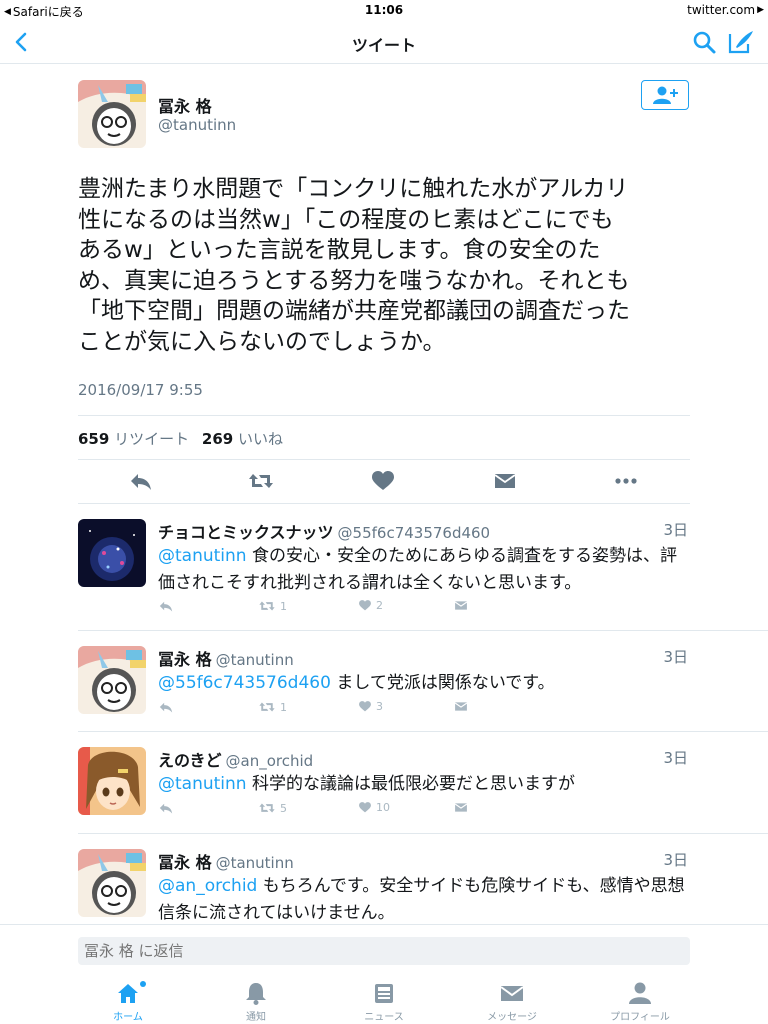 The height and width of the screenshot is (1024, 768). I want to click on reply-text: @55f6c743576d460 まして党派は関係ないです。, so click(423, 683).